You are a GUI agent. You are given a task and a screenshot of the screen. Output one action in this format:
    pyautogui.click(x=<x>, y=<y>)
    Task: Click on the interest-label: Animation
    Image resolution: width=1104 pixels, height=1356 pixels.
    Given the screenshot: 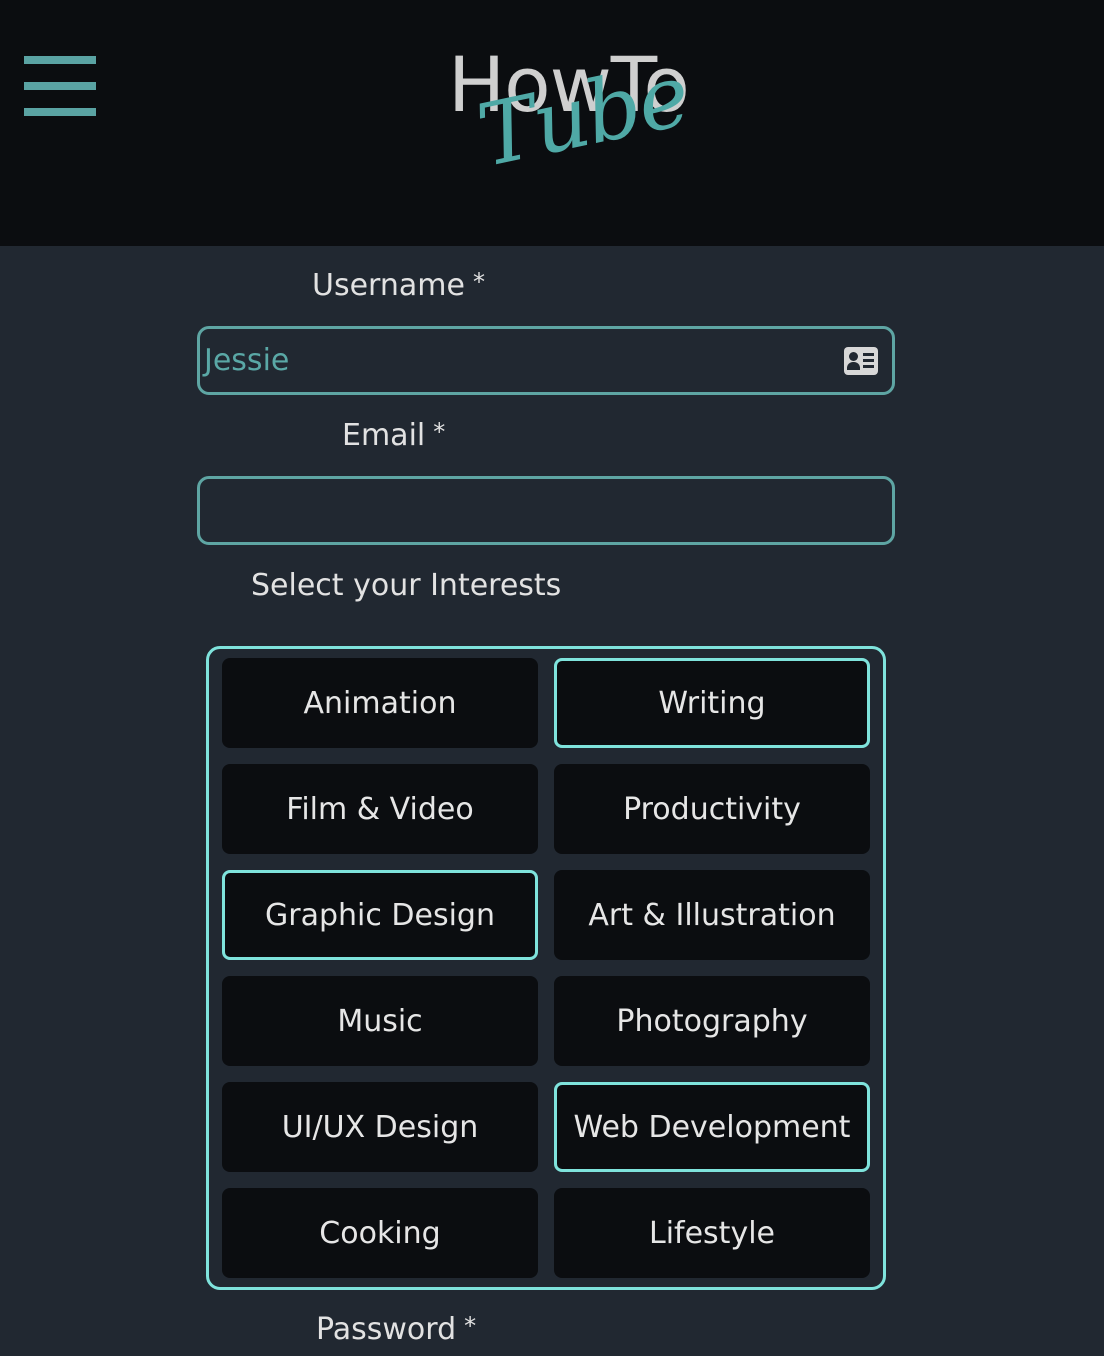 What is the action you would take?
    pyautogui.click(x=380, y=703)
    